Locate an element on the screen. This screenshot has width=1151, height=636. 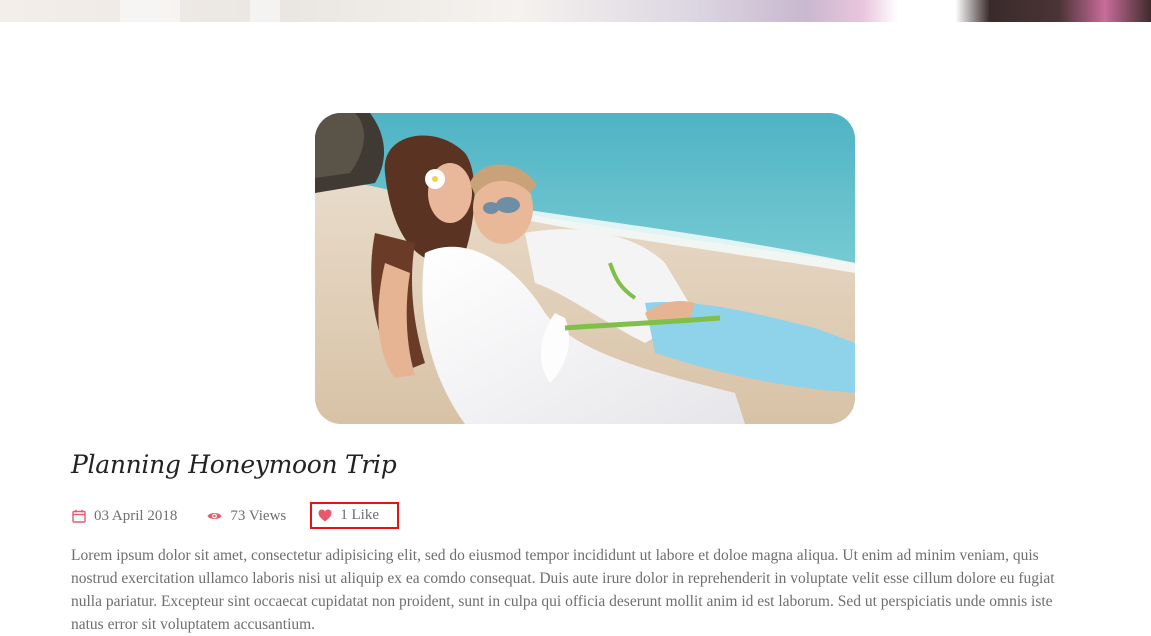
post-date: 03 April 2018 is located at coordinates (124, 516).